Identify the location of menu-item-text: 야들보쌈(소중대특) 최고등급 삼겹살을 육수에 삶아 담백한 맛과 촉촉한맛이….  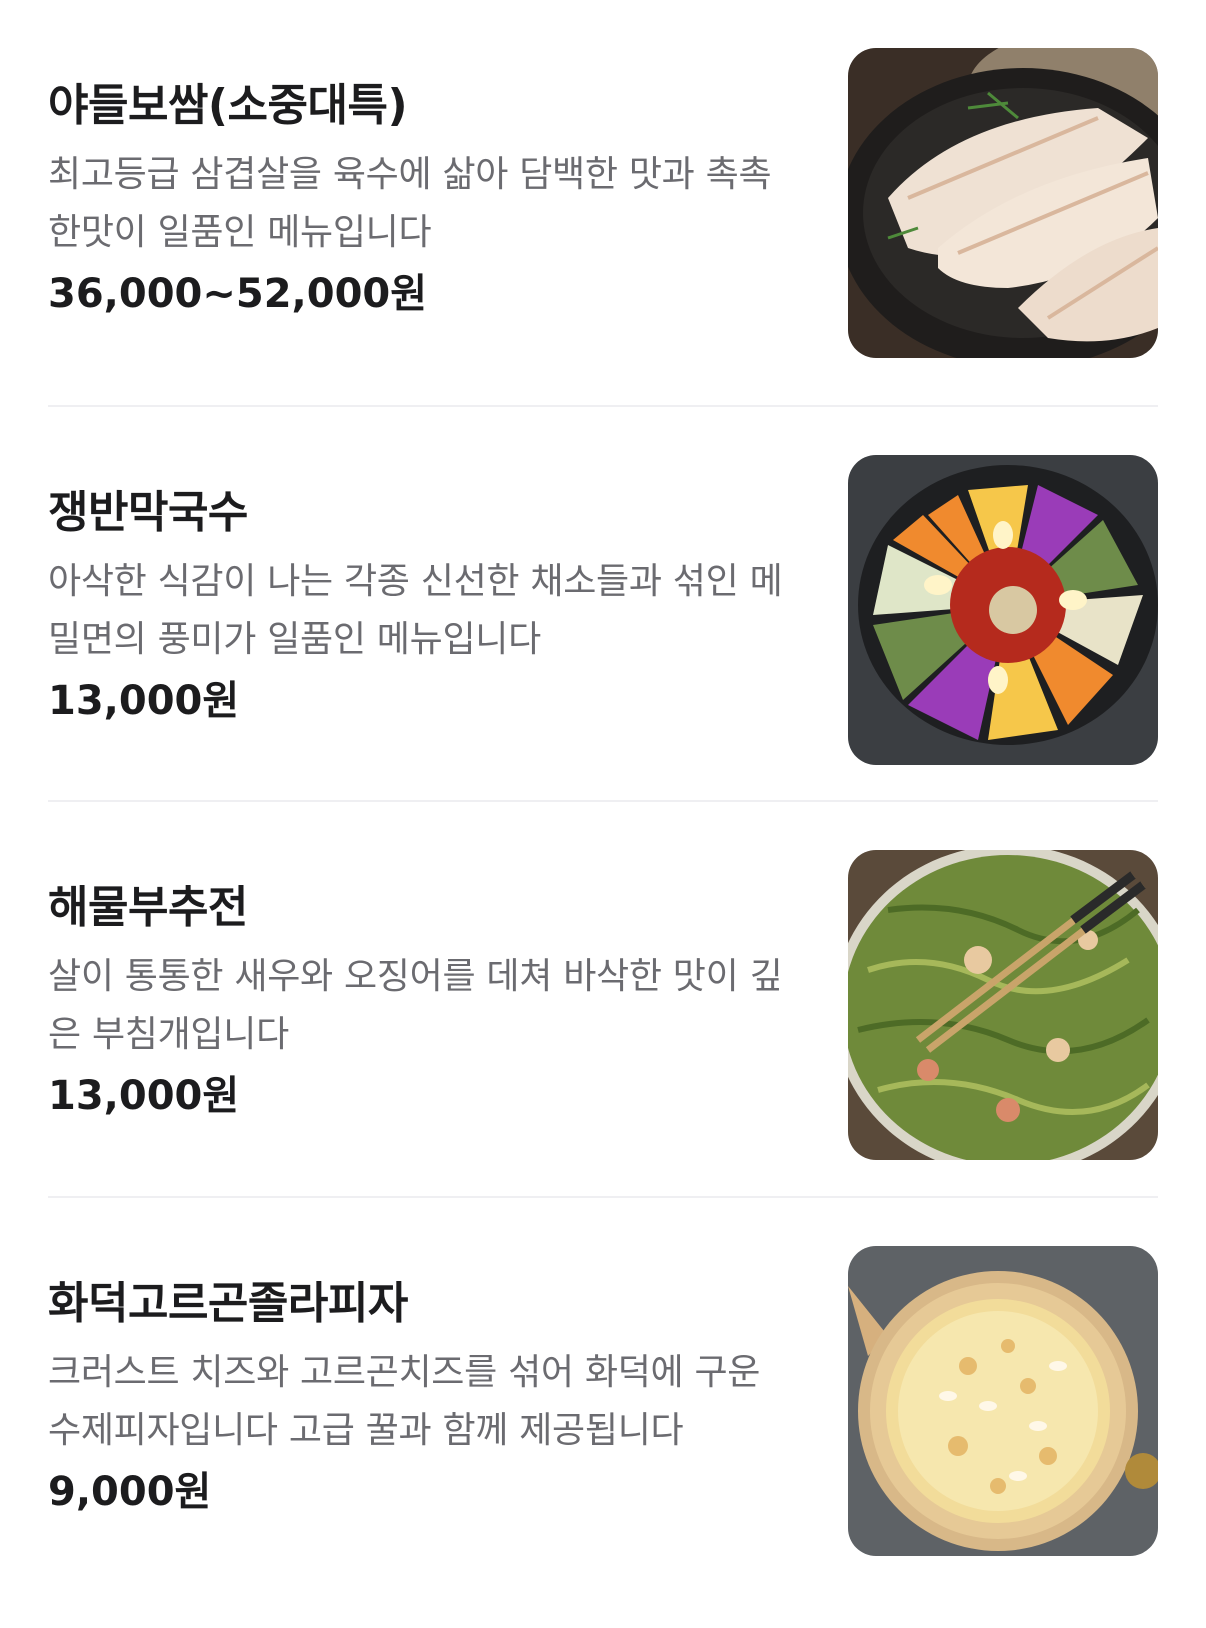
(428, 203).